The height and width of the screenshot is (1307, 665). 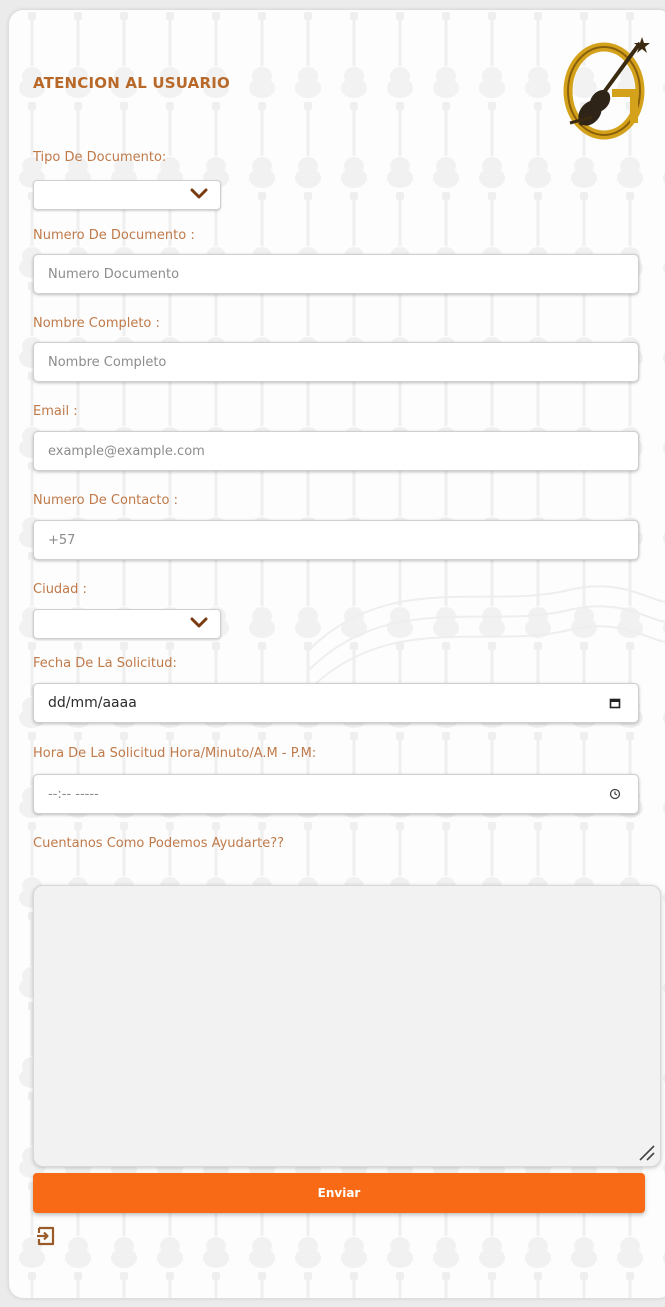 What do you see at coordinates (339, 1193) in the screenshot?
I see `enviar-button: Enviar` at bounding box center [339, 1193].